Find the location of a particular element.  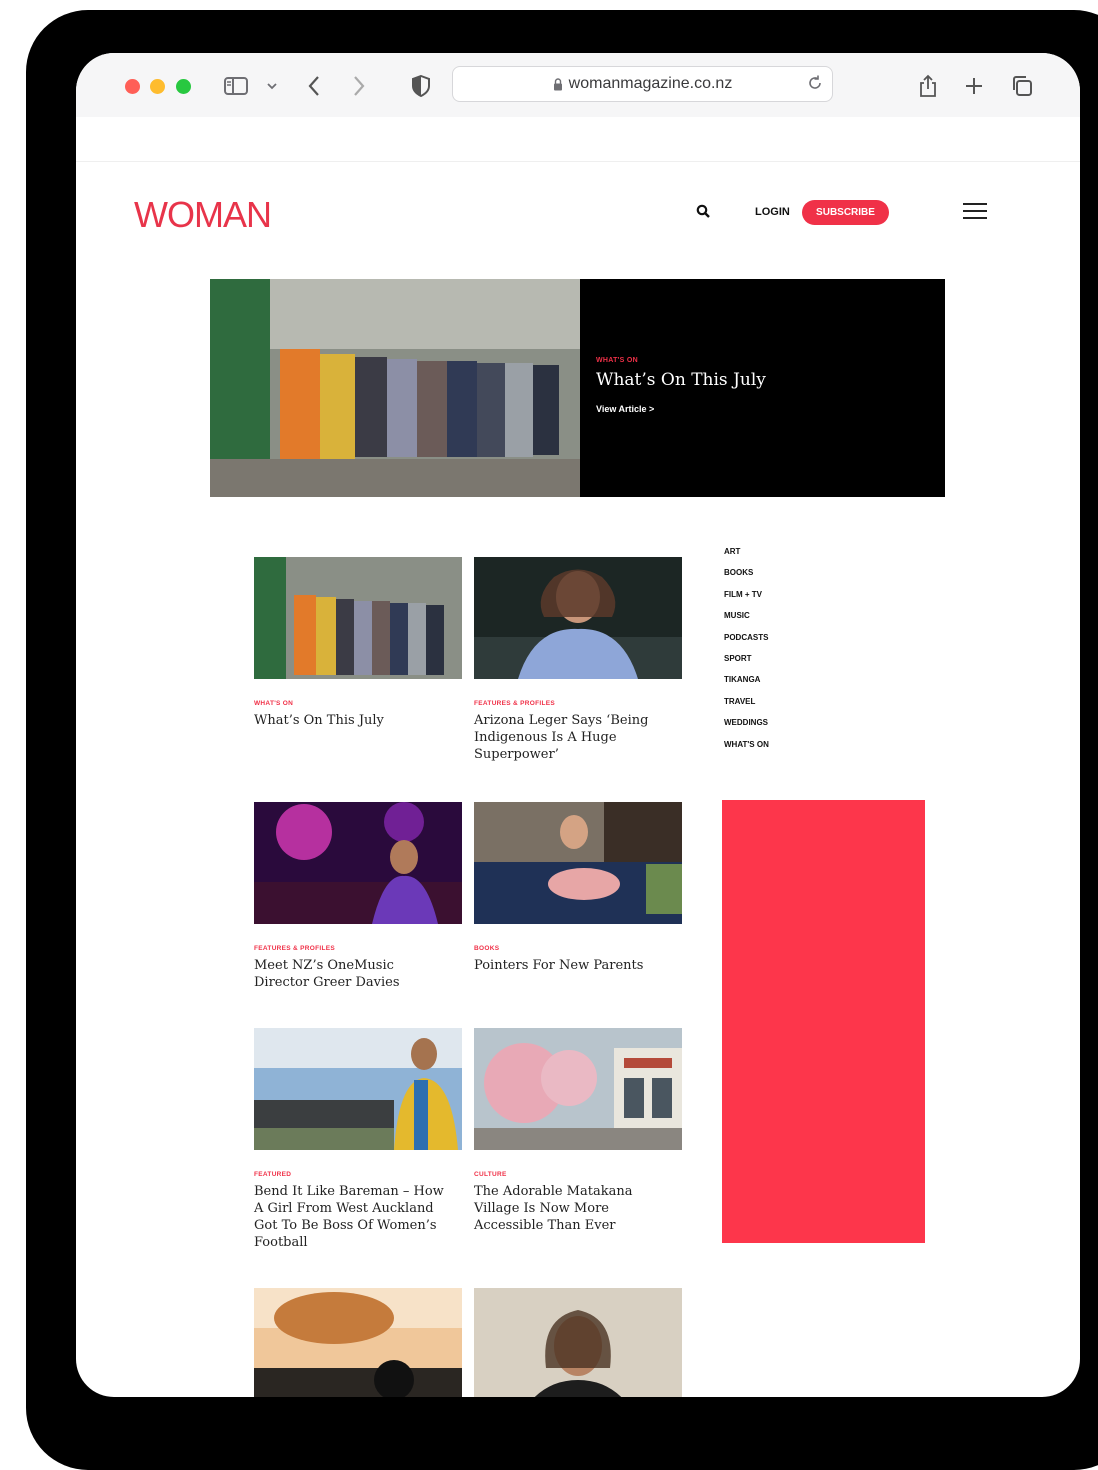

tab-overview-icon is located at coordinates (1022, 86).